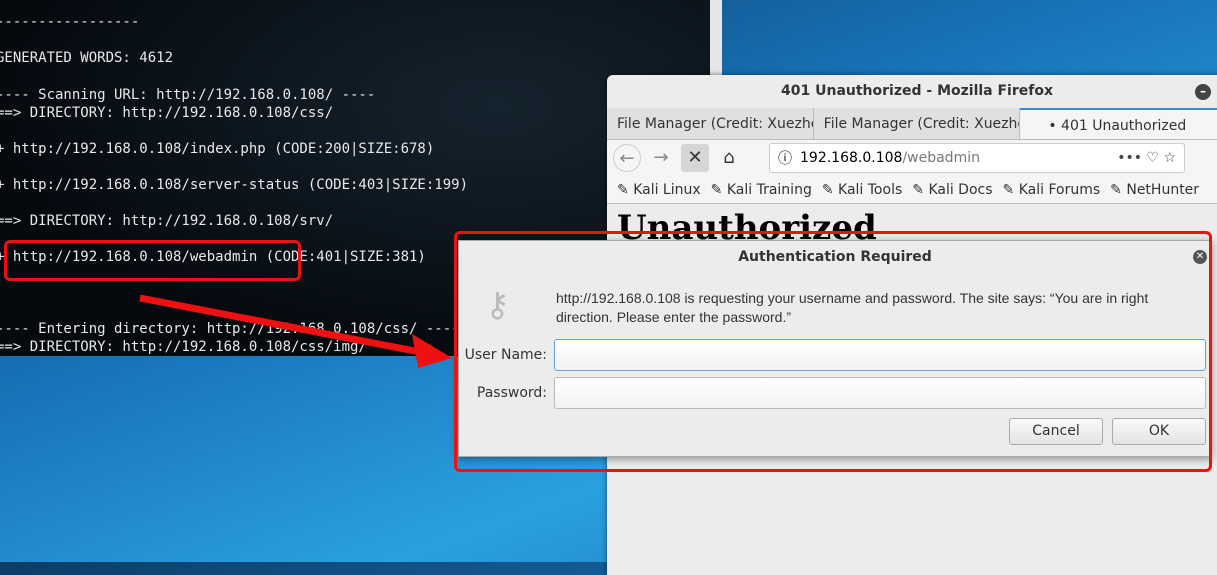 This screenshot has width=1217, height=575. I want to click on arrow-shaft, so click(280, 325).